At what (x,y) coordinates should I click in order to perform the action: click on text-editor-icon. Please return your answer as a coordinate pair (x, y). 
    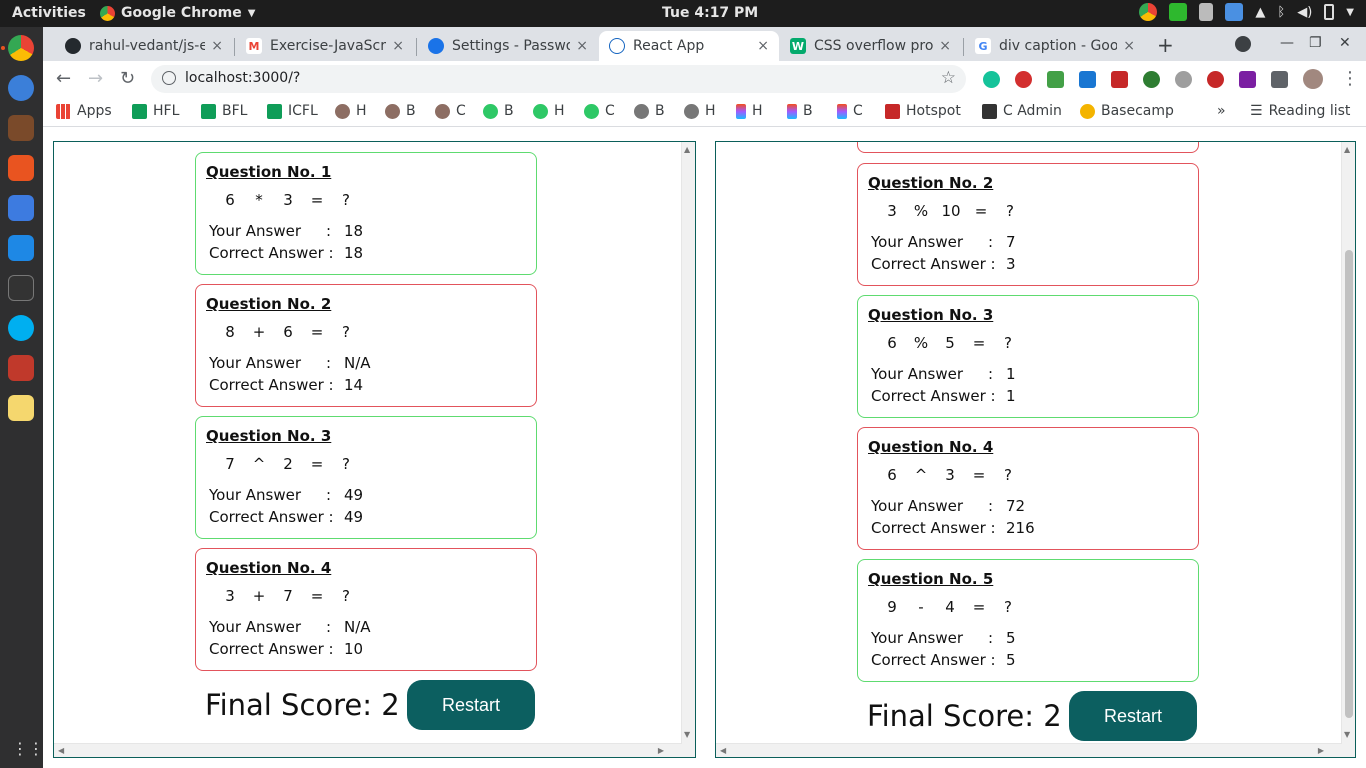
    Looking at the image, I should click on (21, 408).